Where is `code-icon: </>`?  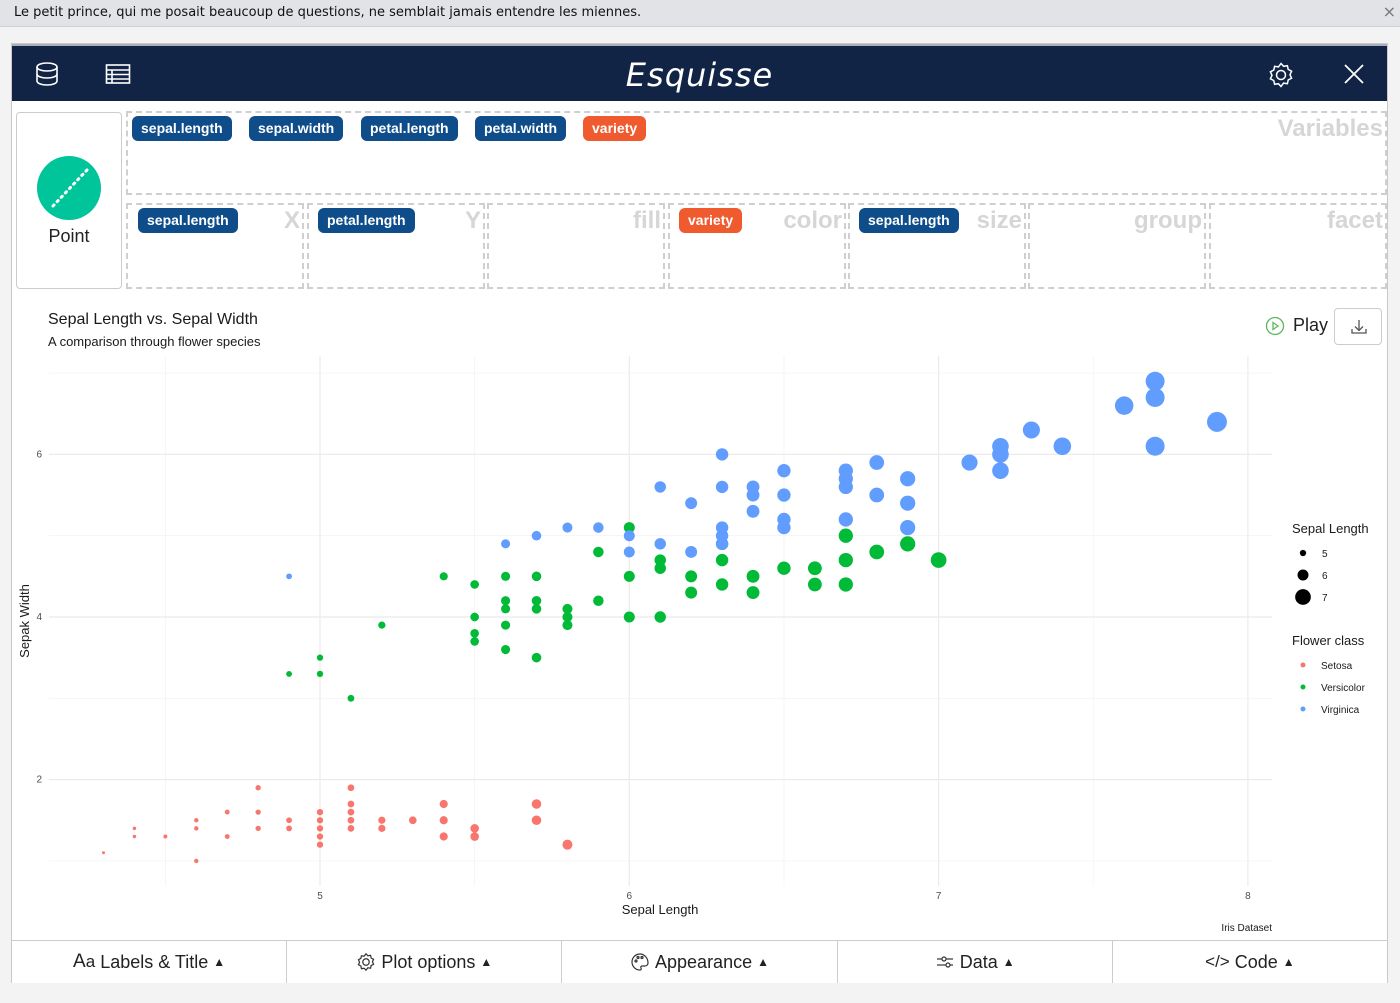
code-icon: </> is located at coordinates (1217, 961).